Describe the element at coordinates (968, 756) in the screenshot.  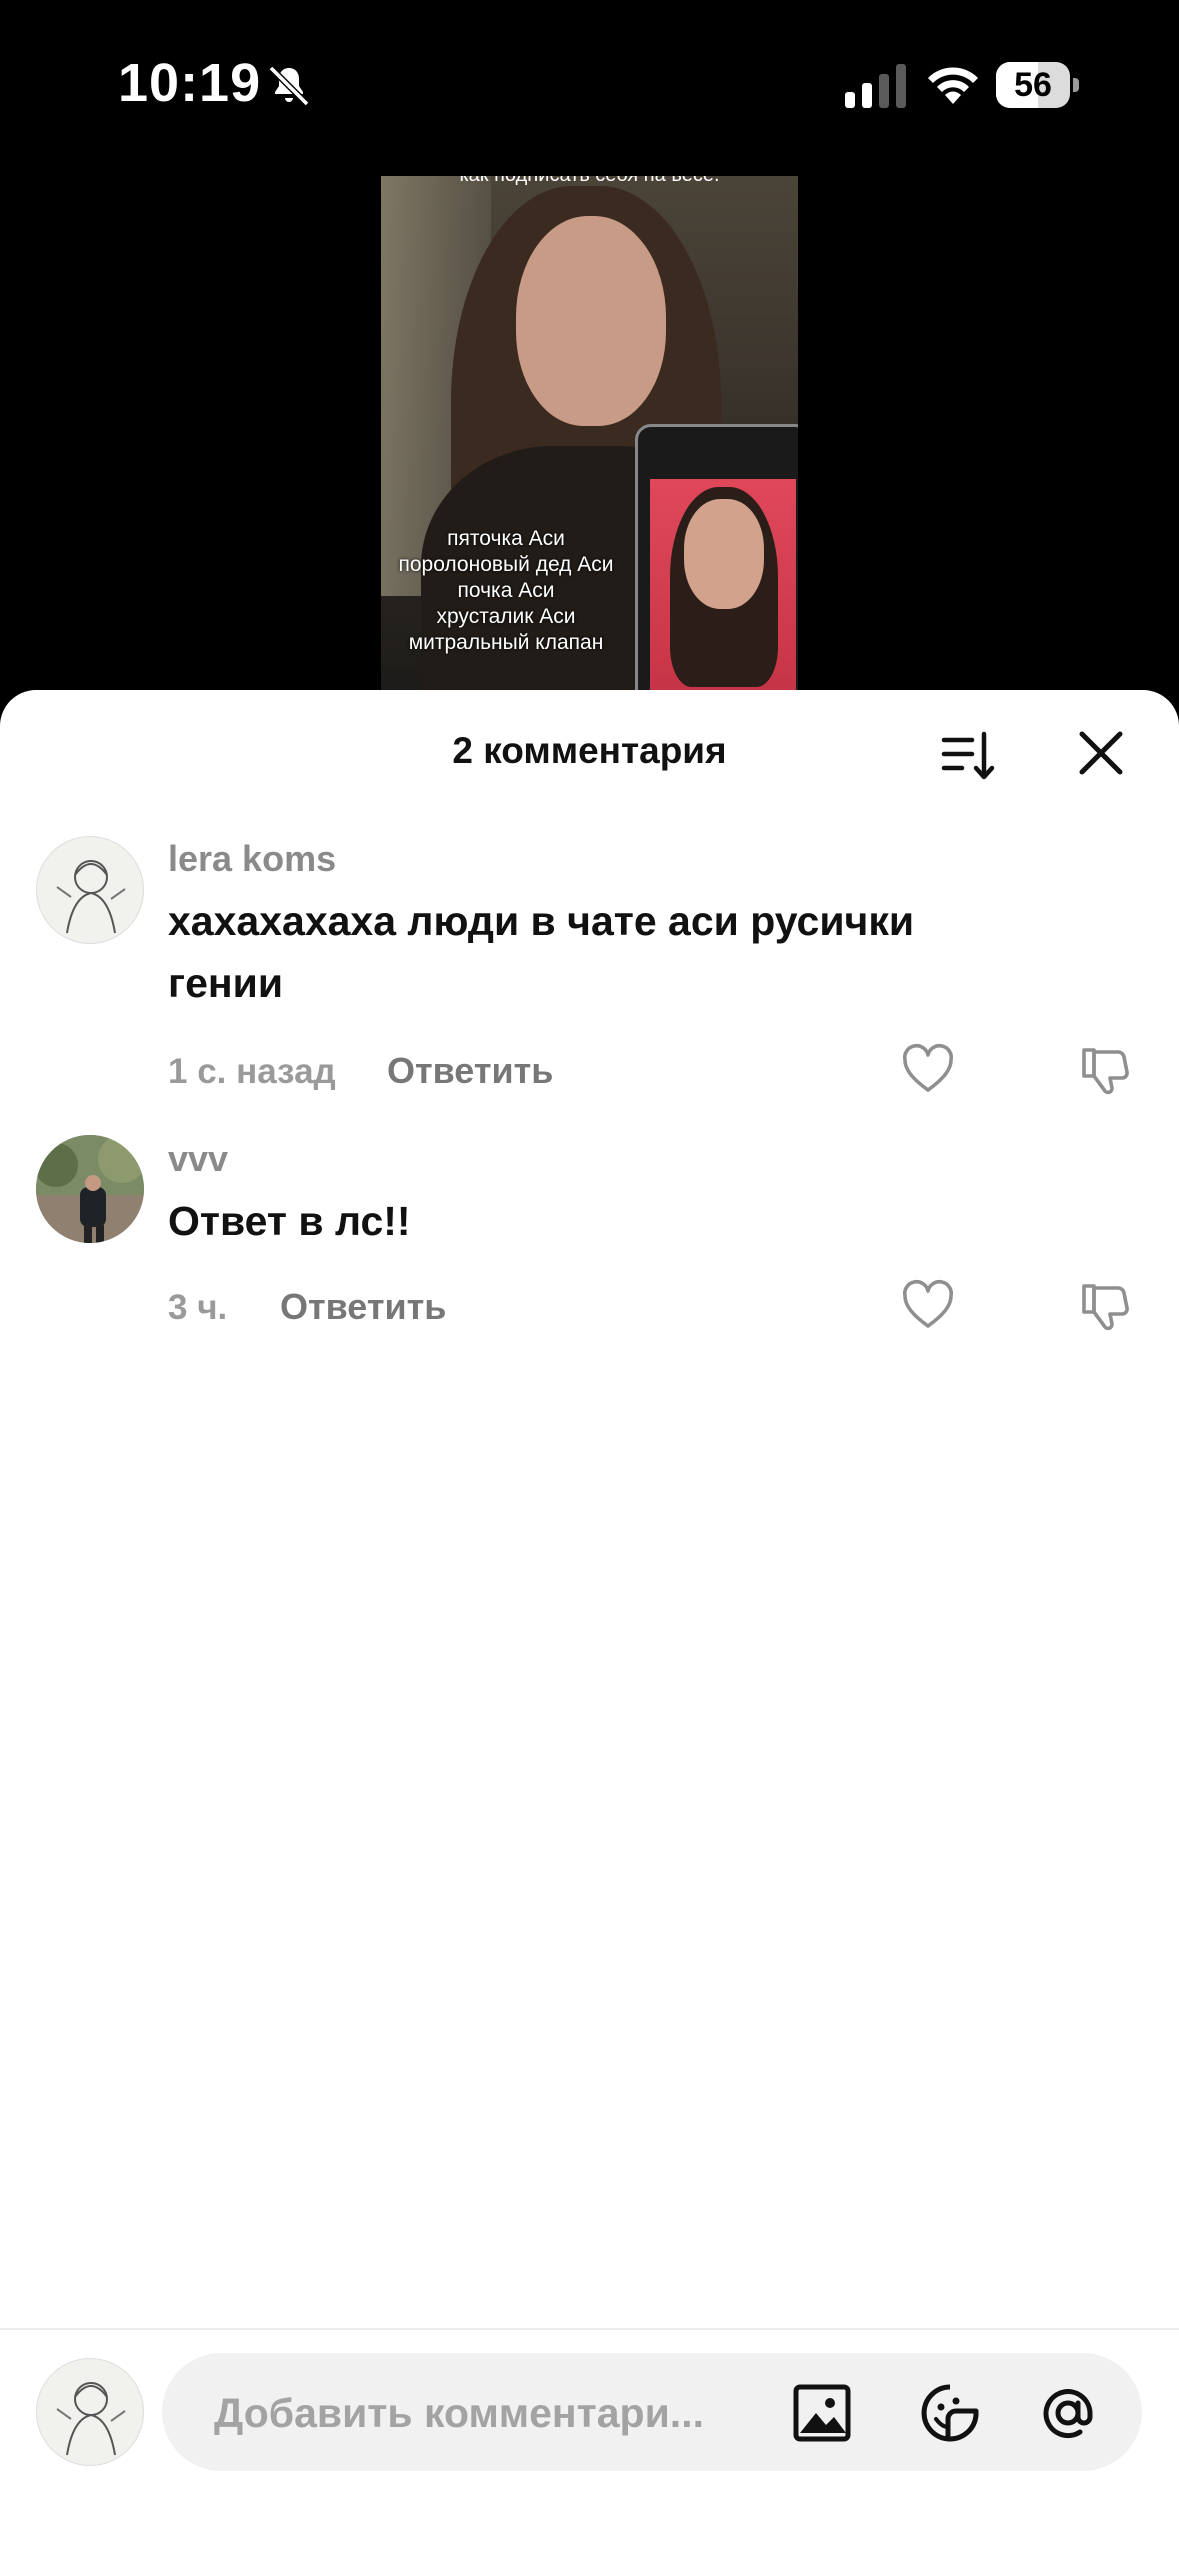
I see `sort-icon` at that location.